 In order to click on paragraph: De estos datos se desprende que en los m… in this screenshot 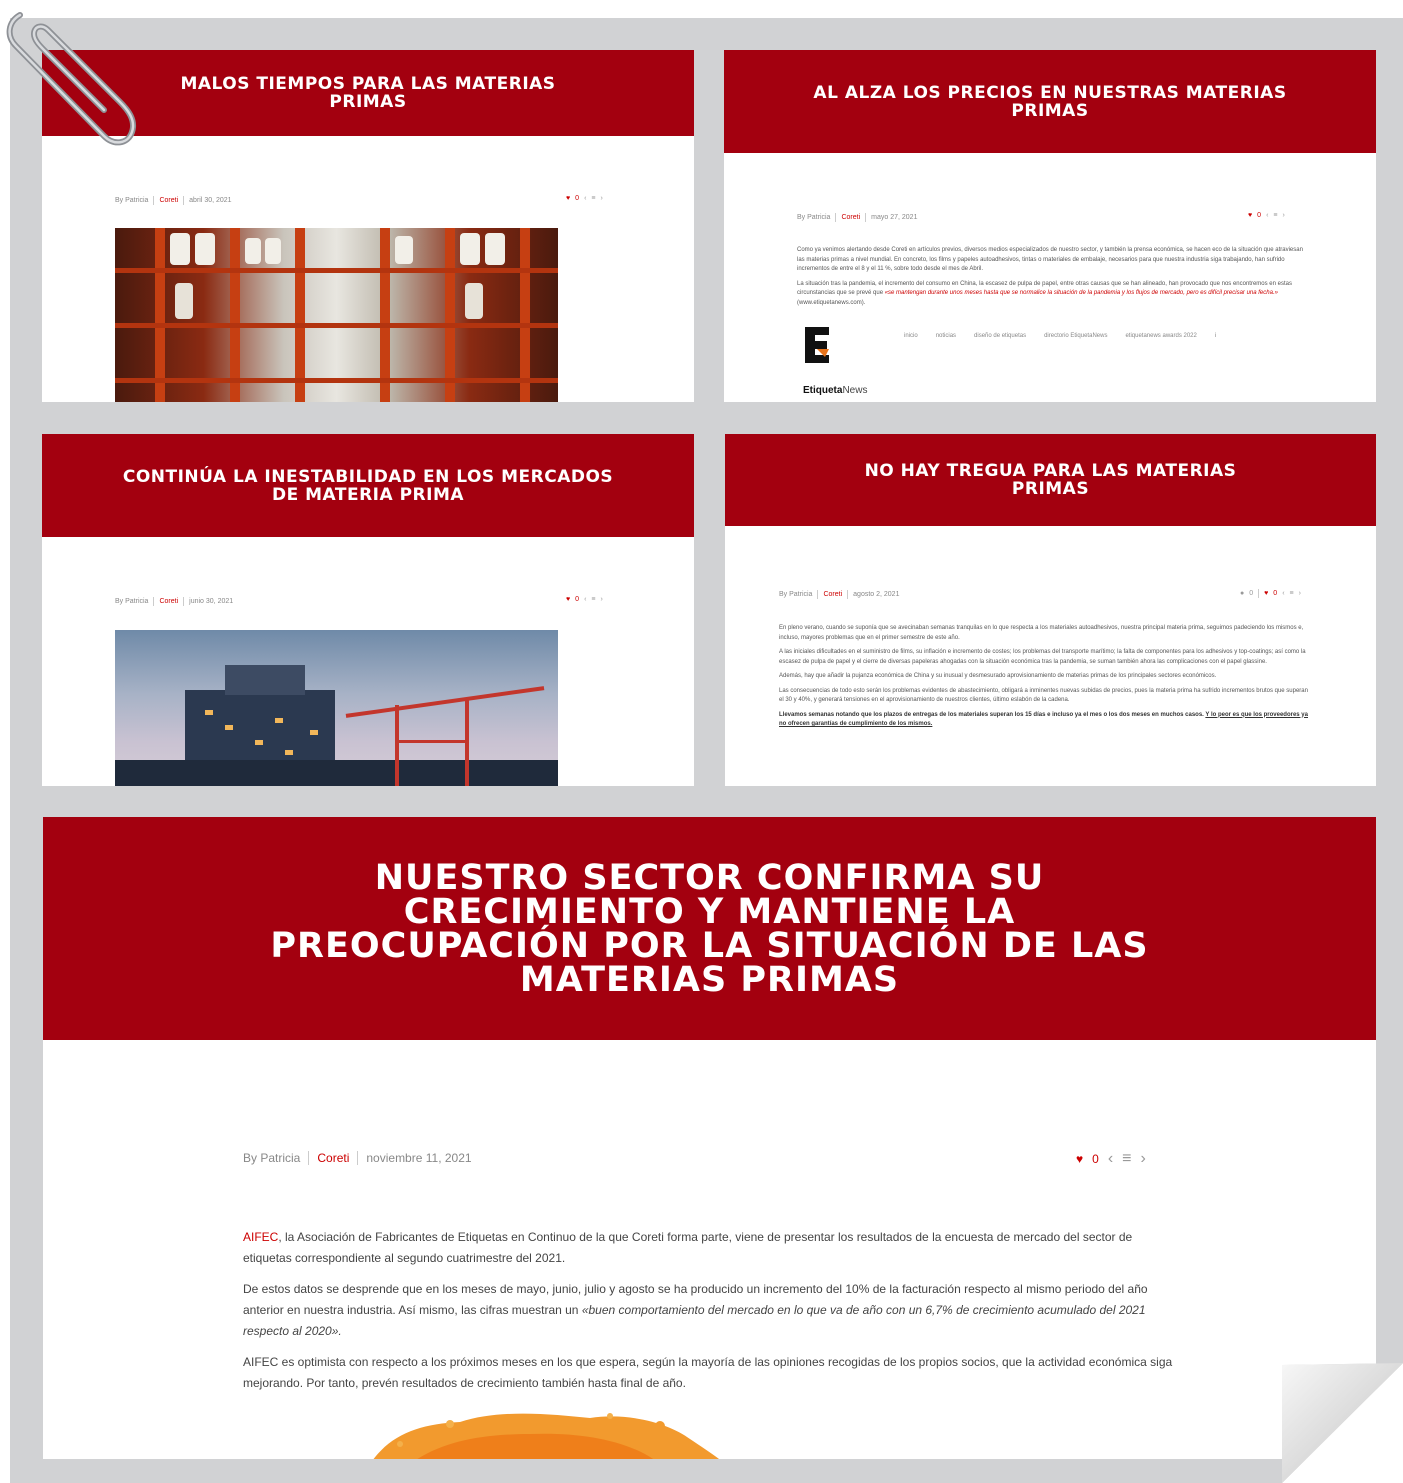, I will do `click(695, 1310)`.